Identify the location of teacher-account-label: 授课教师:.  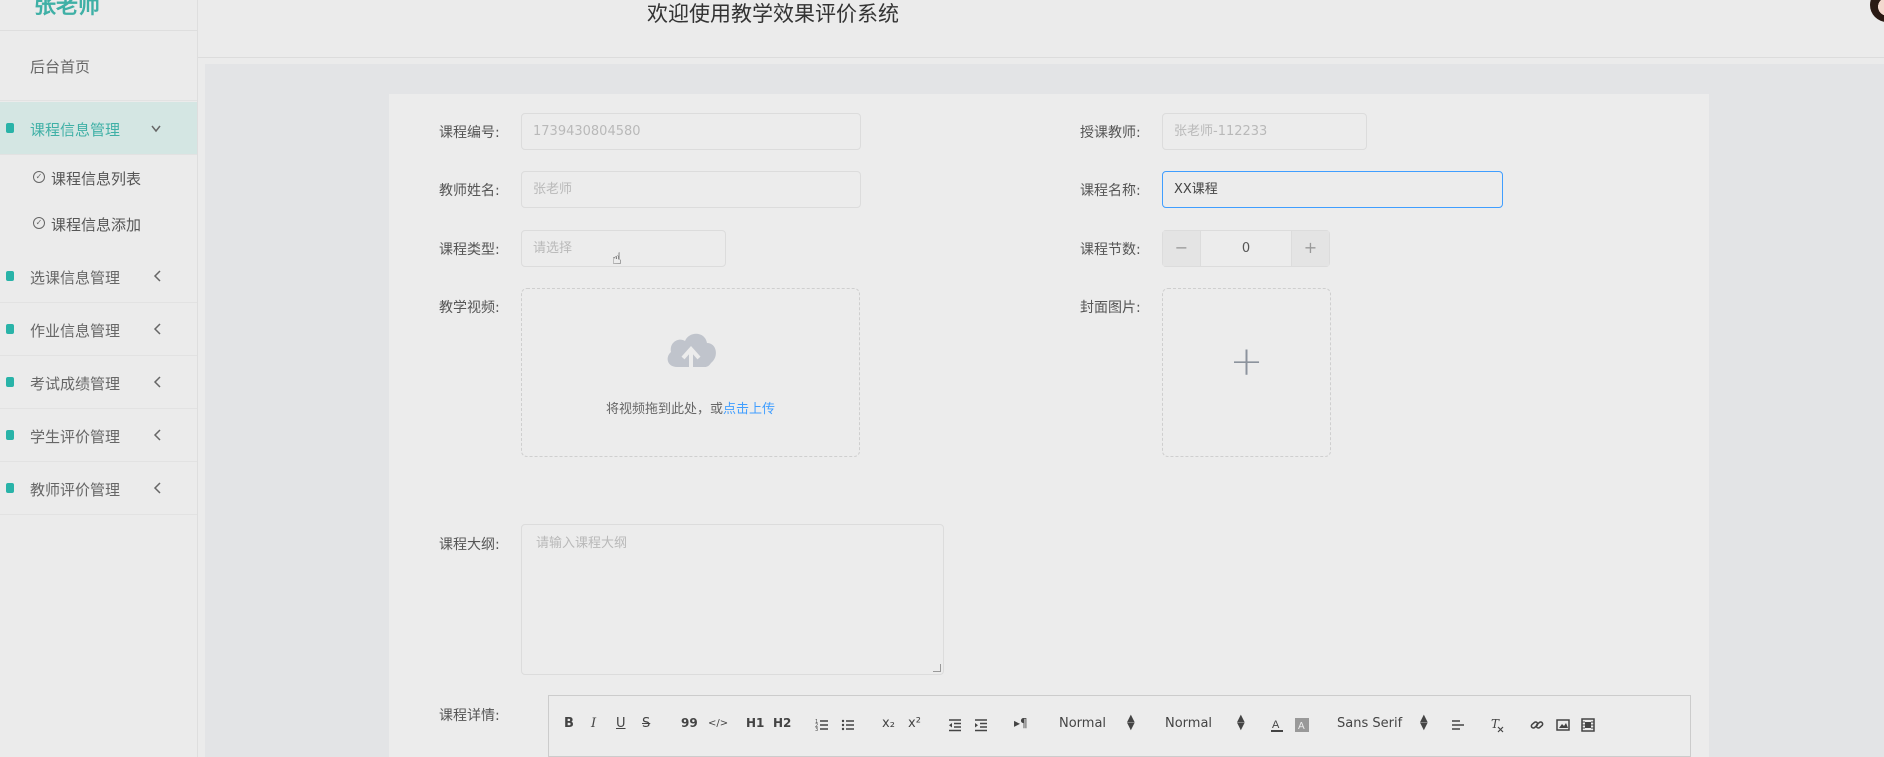
(1110, 133).